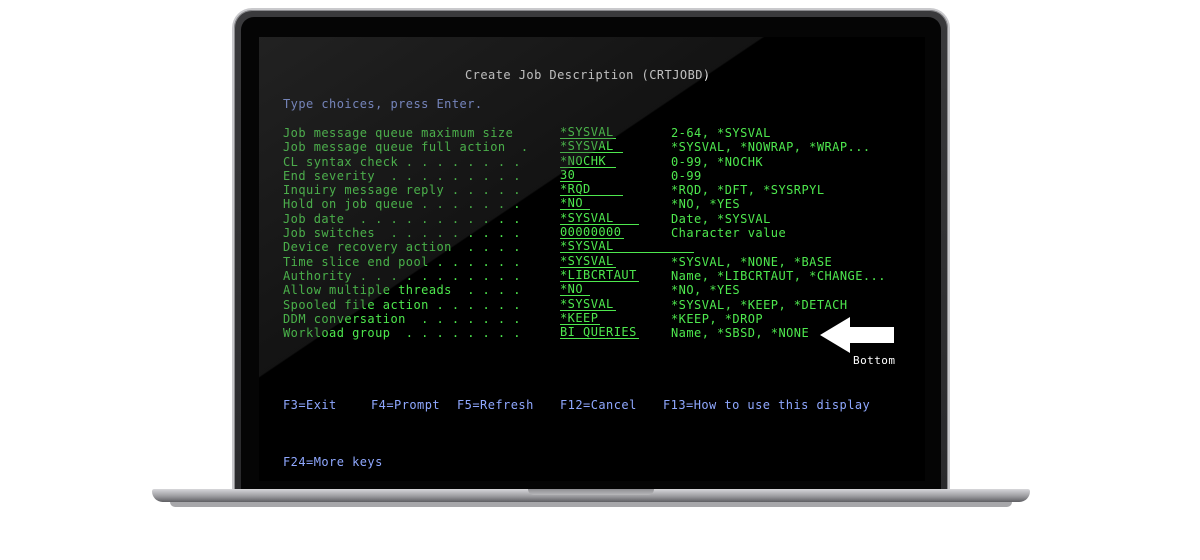 The height and width of the screenshot is (560, 1200). What do you see at coordinates (398, 133) in the screenshot?
I see `parameter-label: Job message queue maximum size` at bounding box center [398, 133].